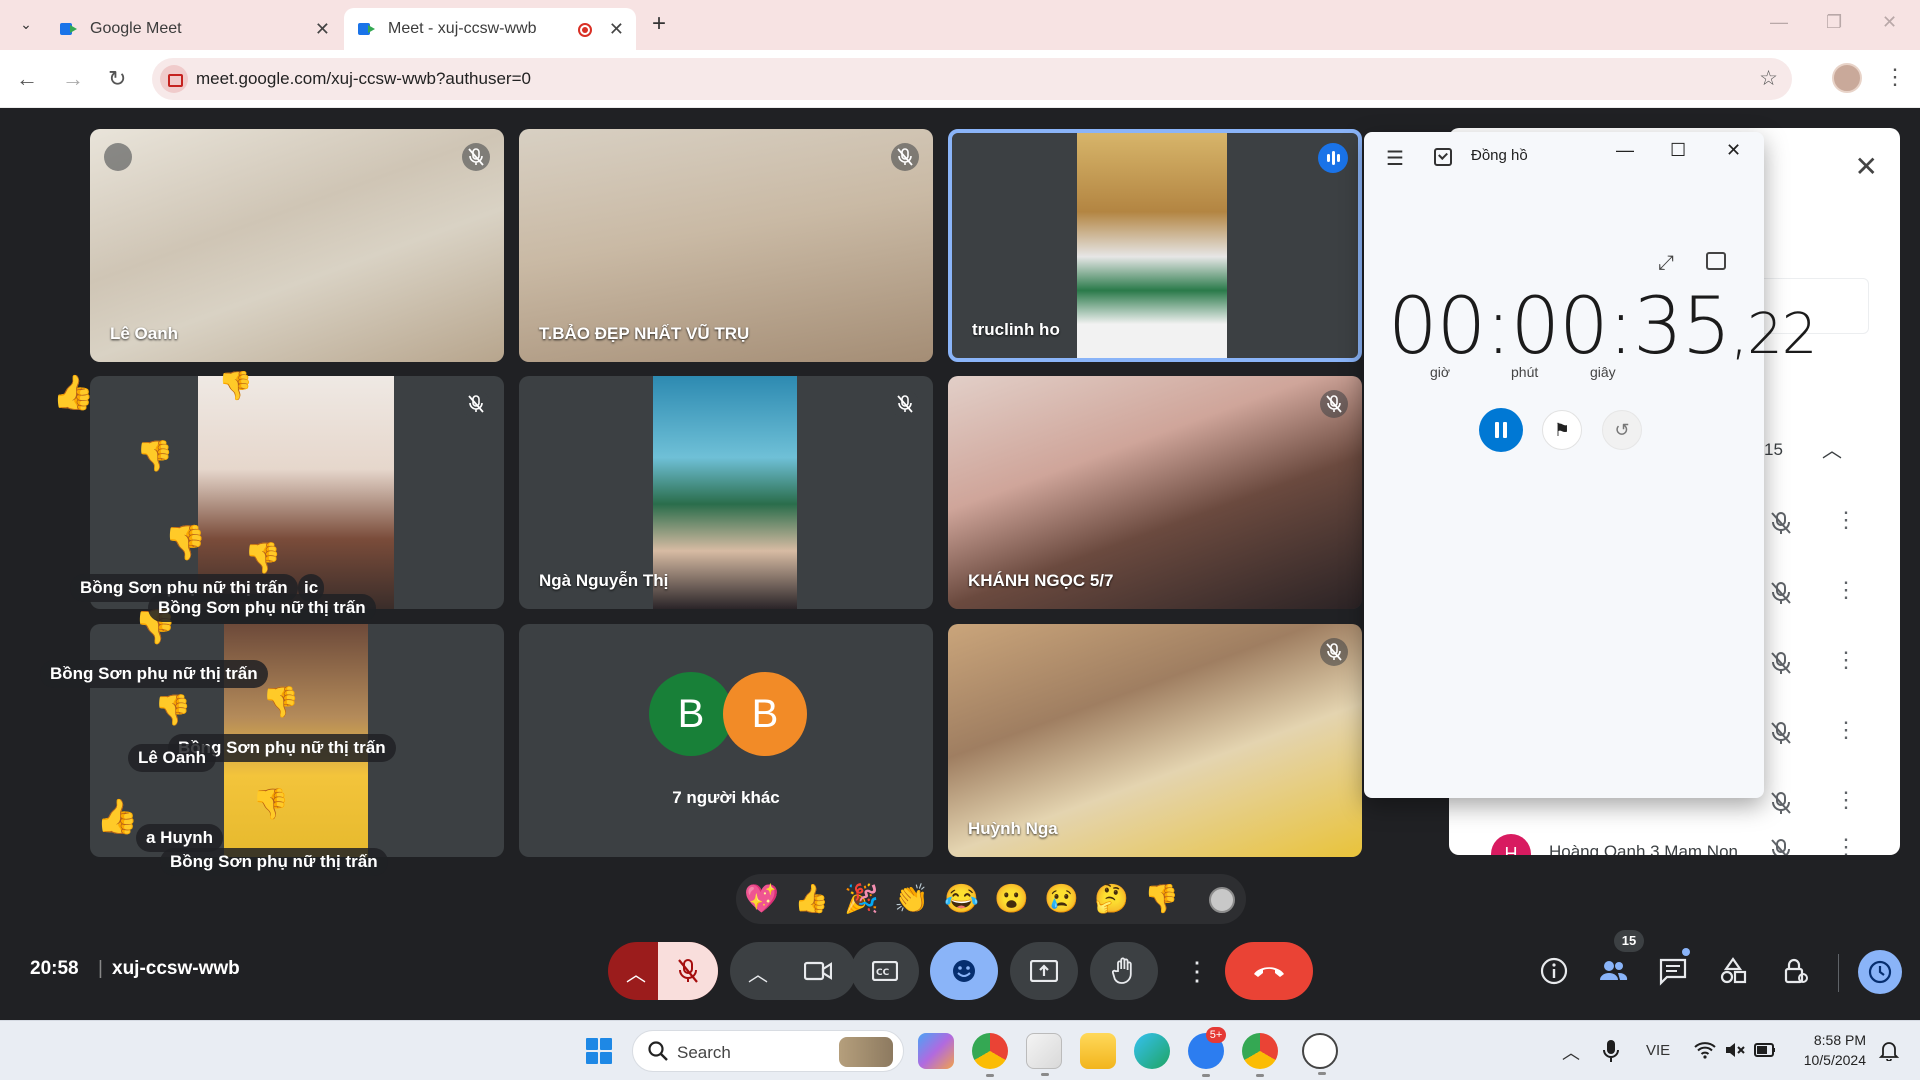  I want to click on maximize-window-button: ❐, so click(1834, 22).